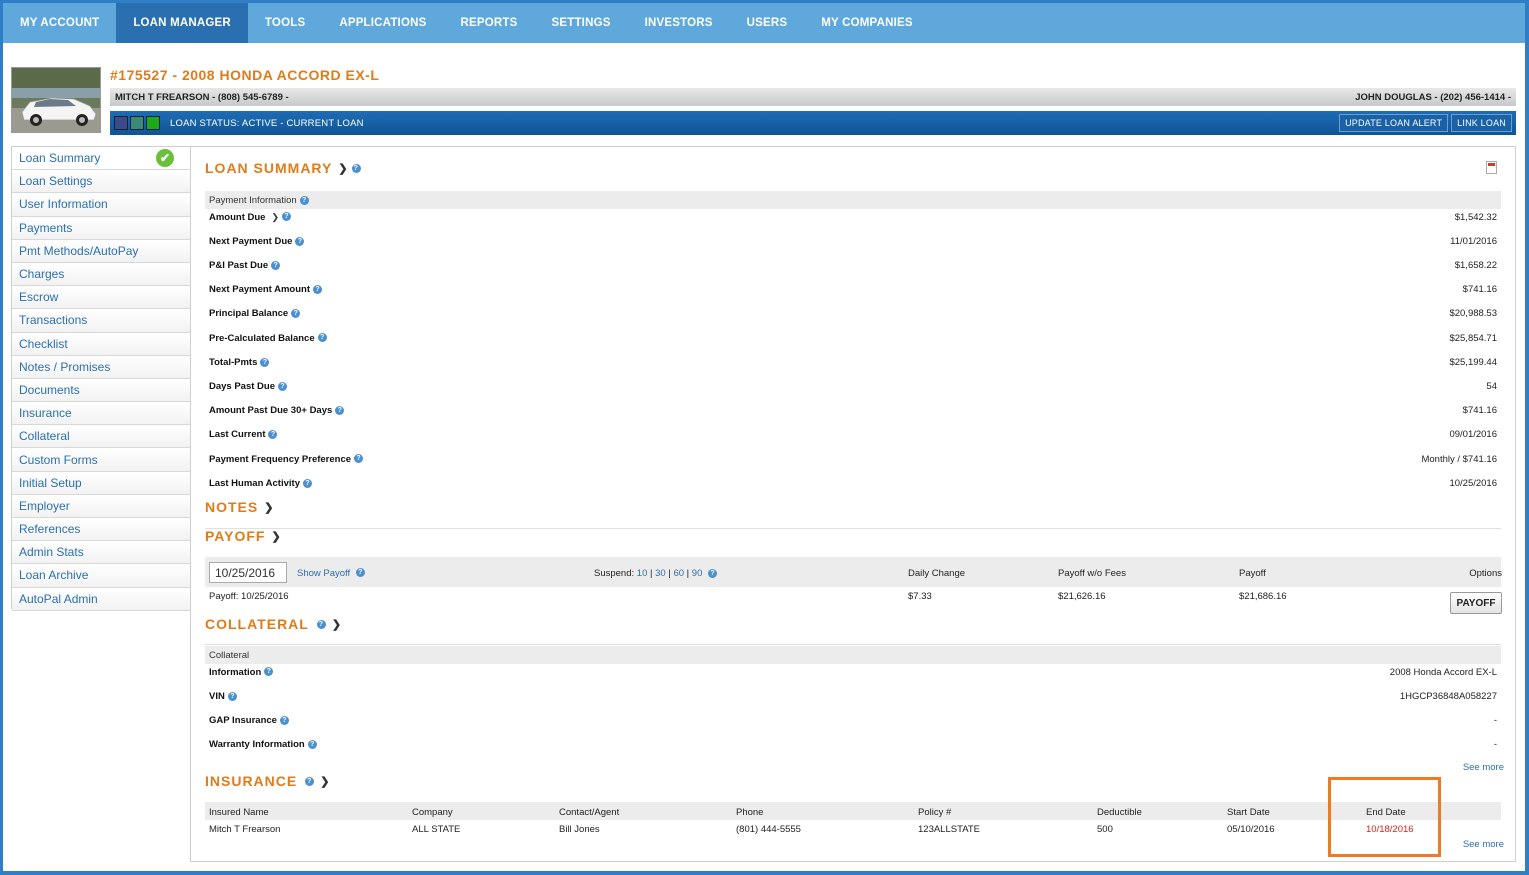 The height and width of the screenshot is (875, 1529). I want to click on collateral-title: COLLATERAL, so click(257, 624).